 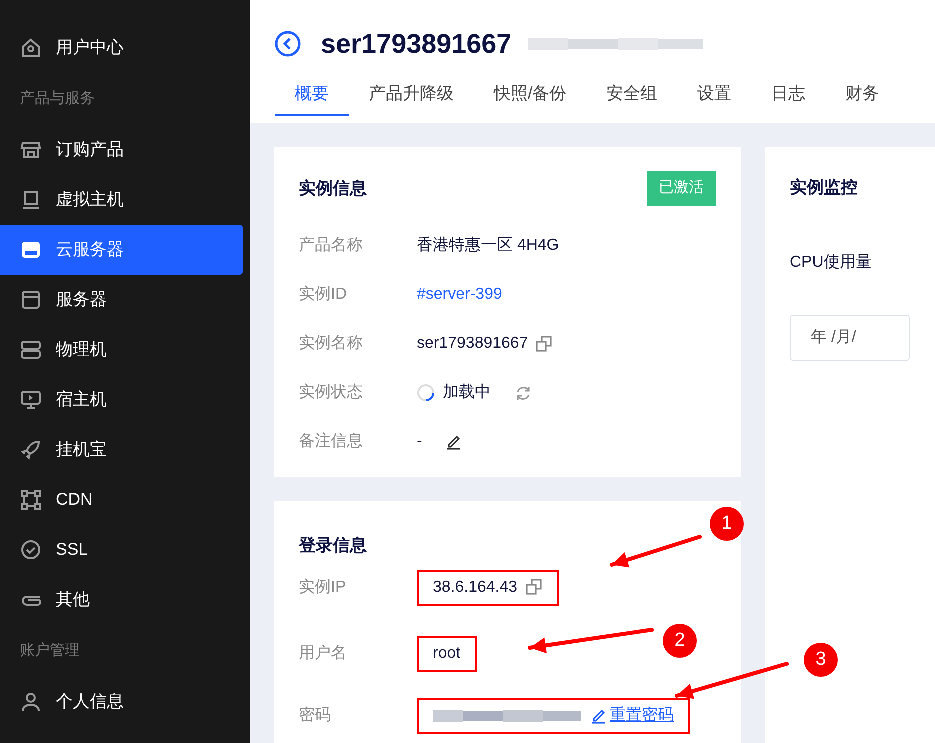 What do you see at coordinates (632, 98) in the screenshot?
I see `tab: 安全组` at bounding box center [632, 98].